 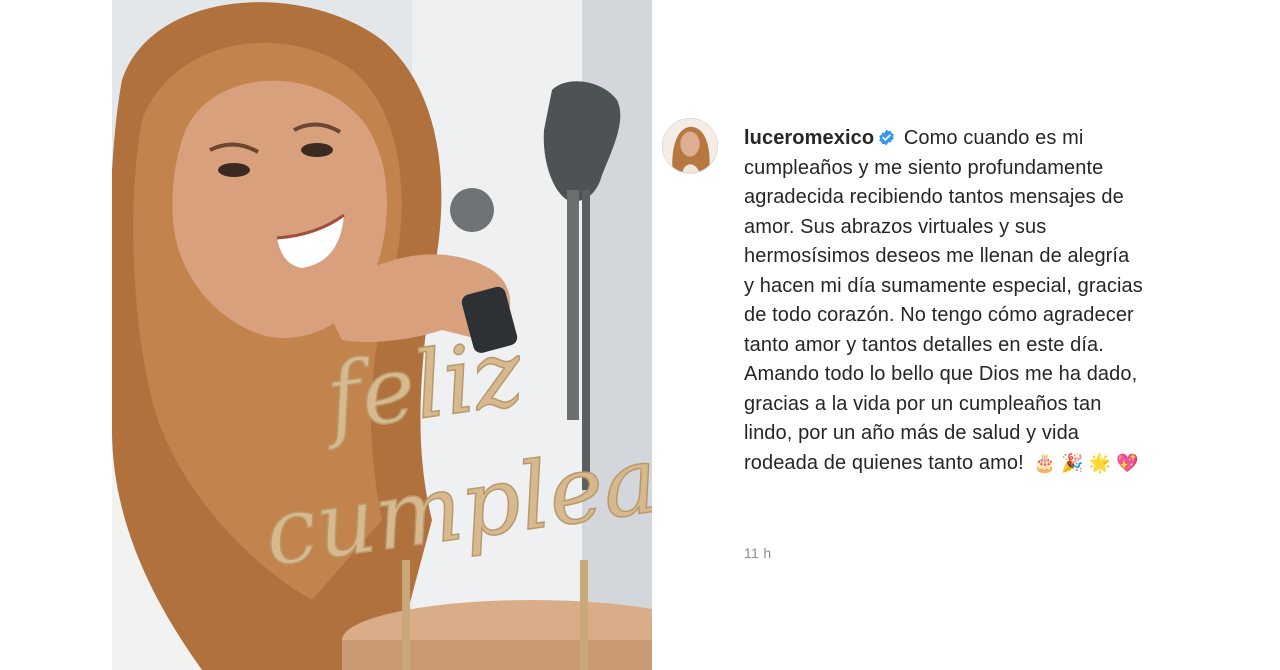 I want to click on profile-avatar, so click(x=690, y=146).